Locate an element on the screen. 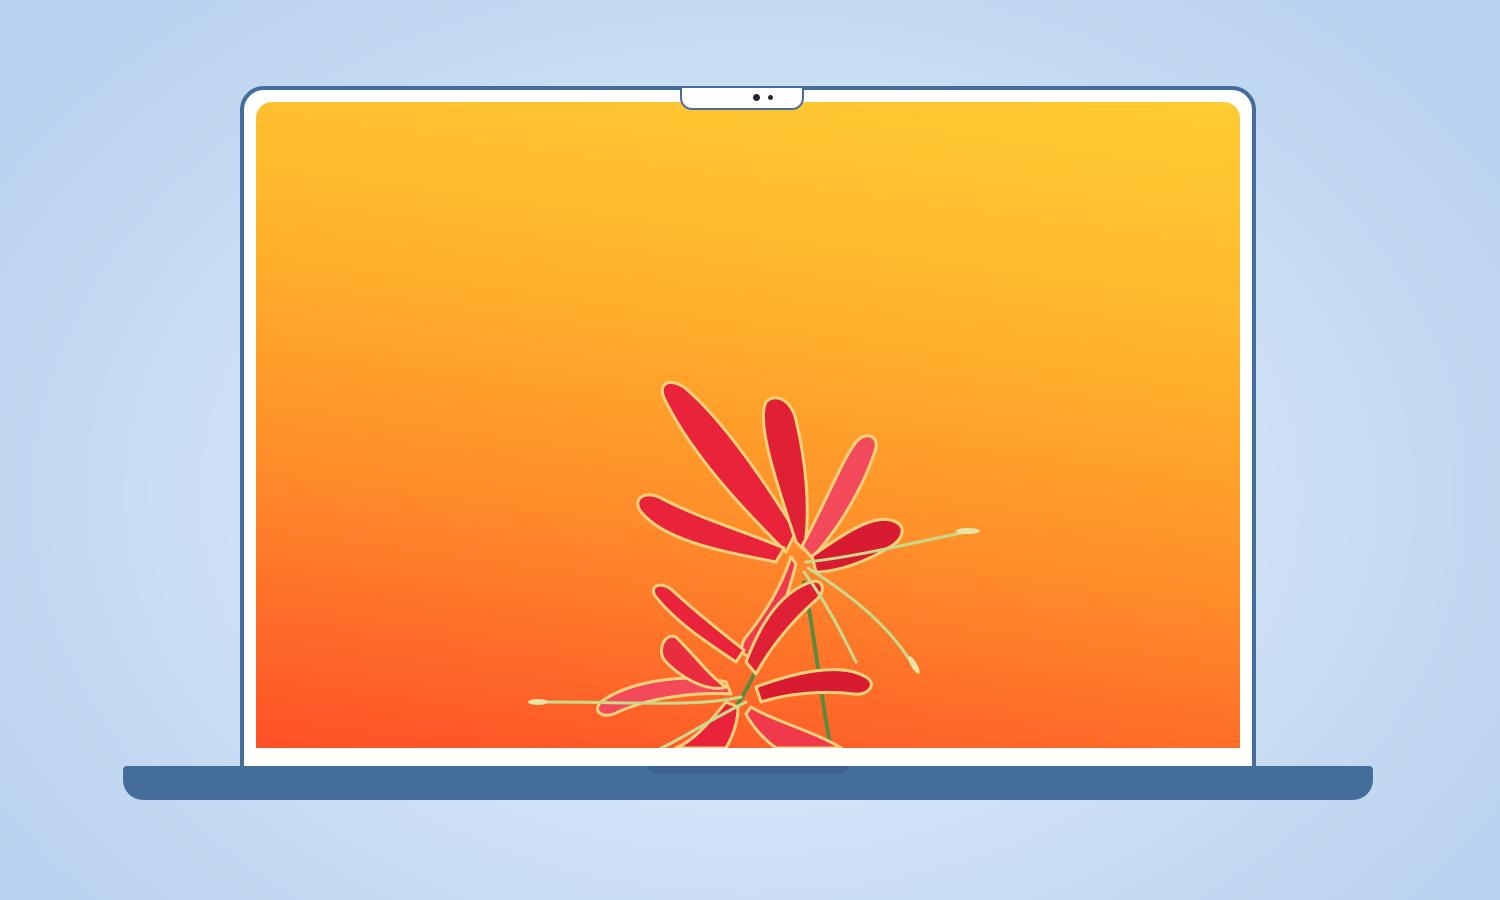 This screenshot has height=900, width=1500. laptop-base is located at coordinates (748, 783).